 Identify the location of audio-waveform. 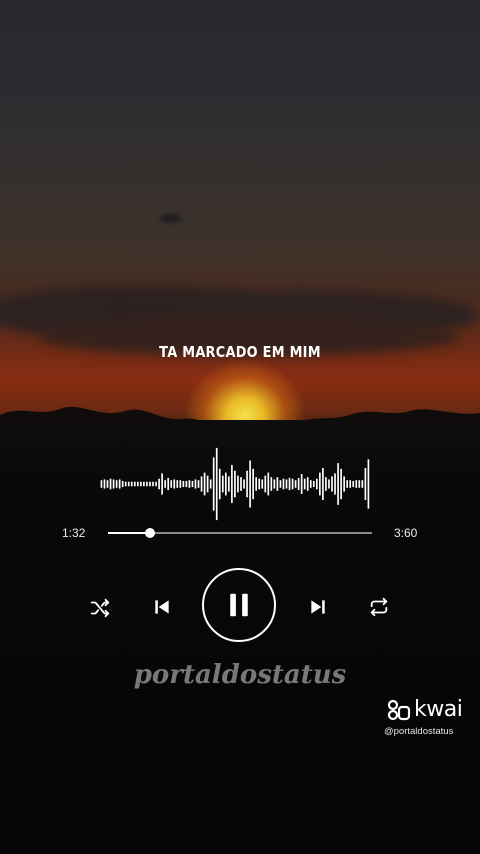
(235, 484).